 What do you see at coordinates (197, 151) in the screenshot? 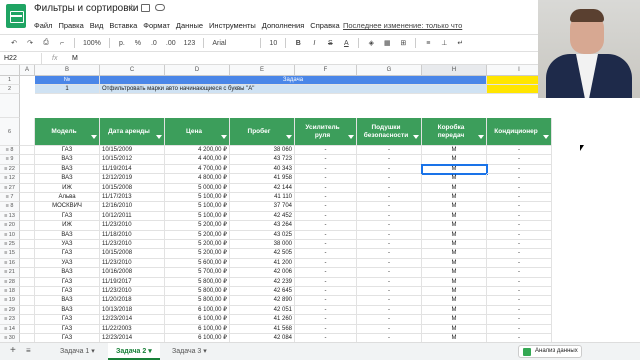
I see `table-cell: 4 200,00 ₽` at bounding box center [197, 151].